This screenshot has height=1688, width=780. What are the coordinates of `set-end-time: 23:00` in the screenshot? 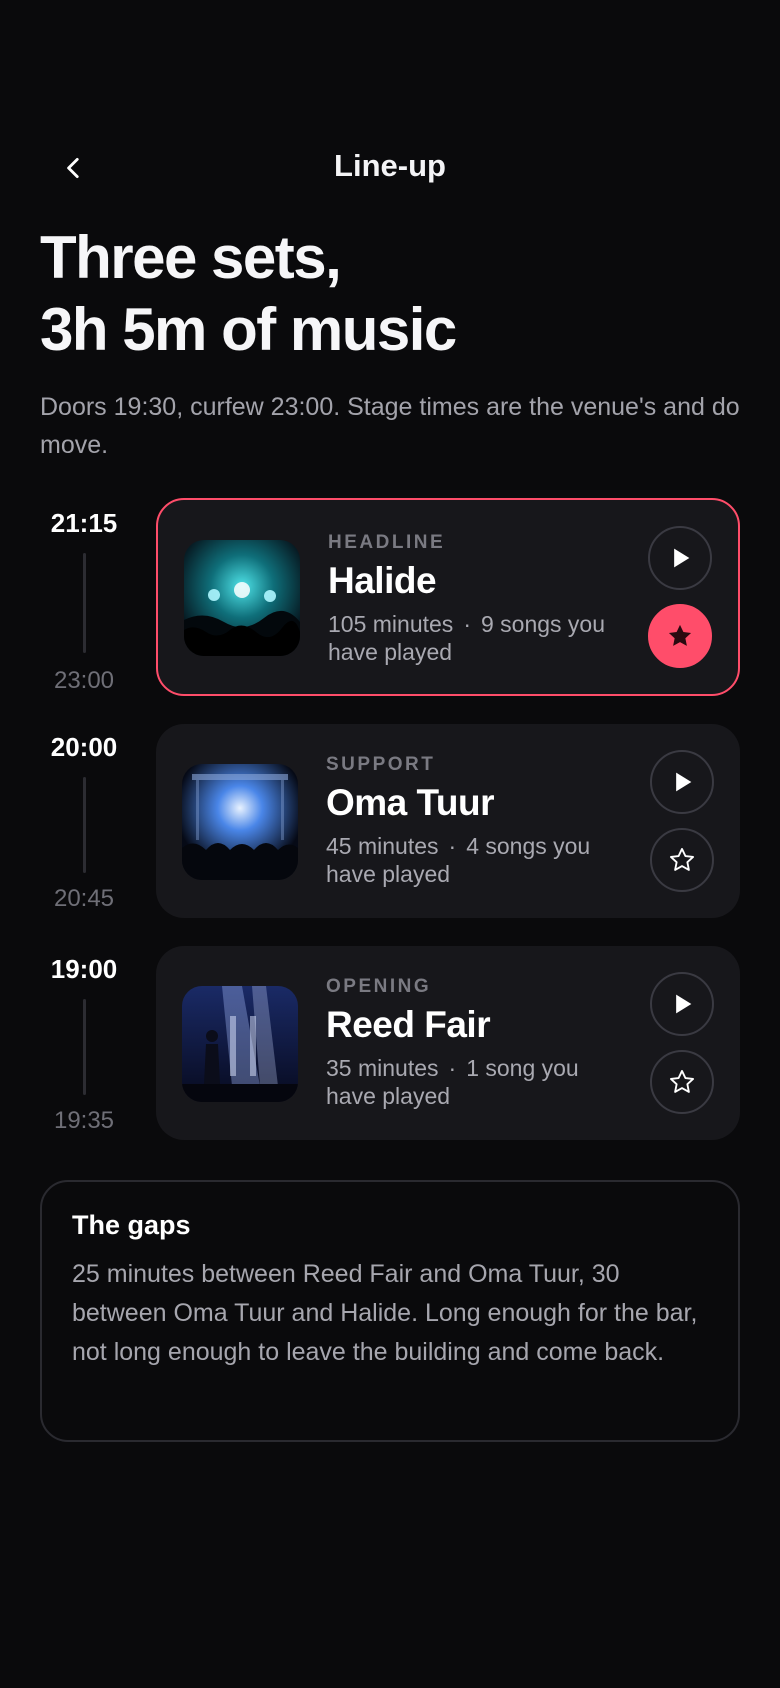 It's located at (84, 680).